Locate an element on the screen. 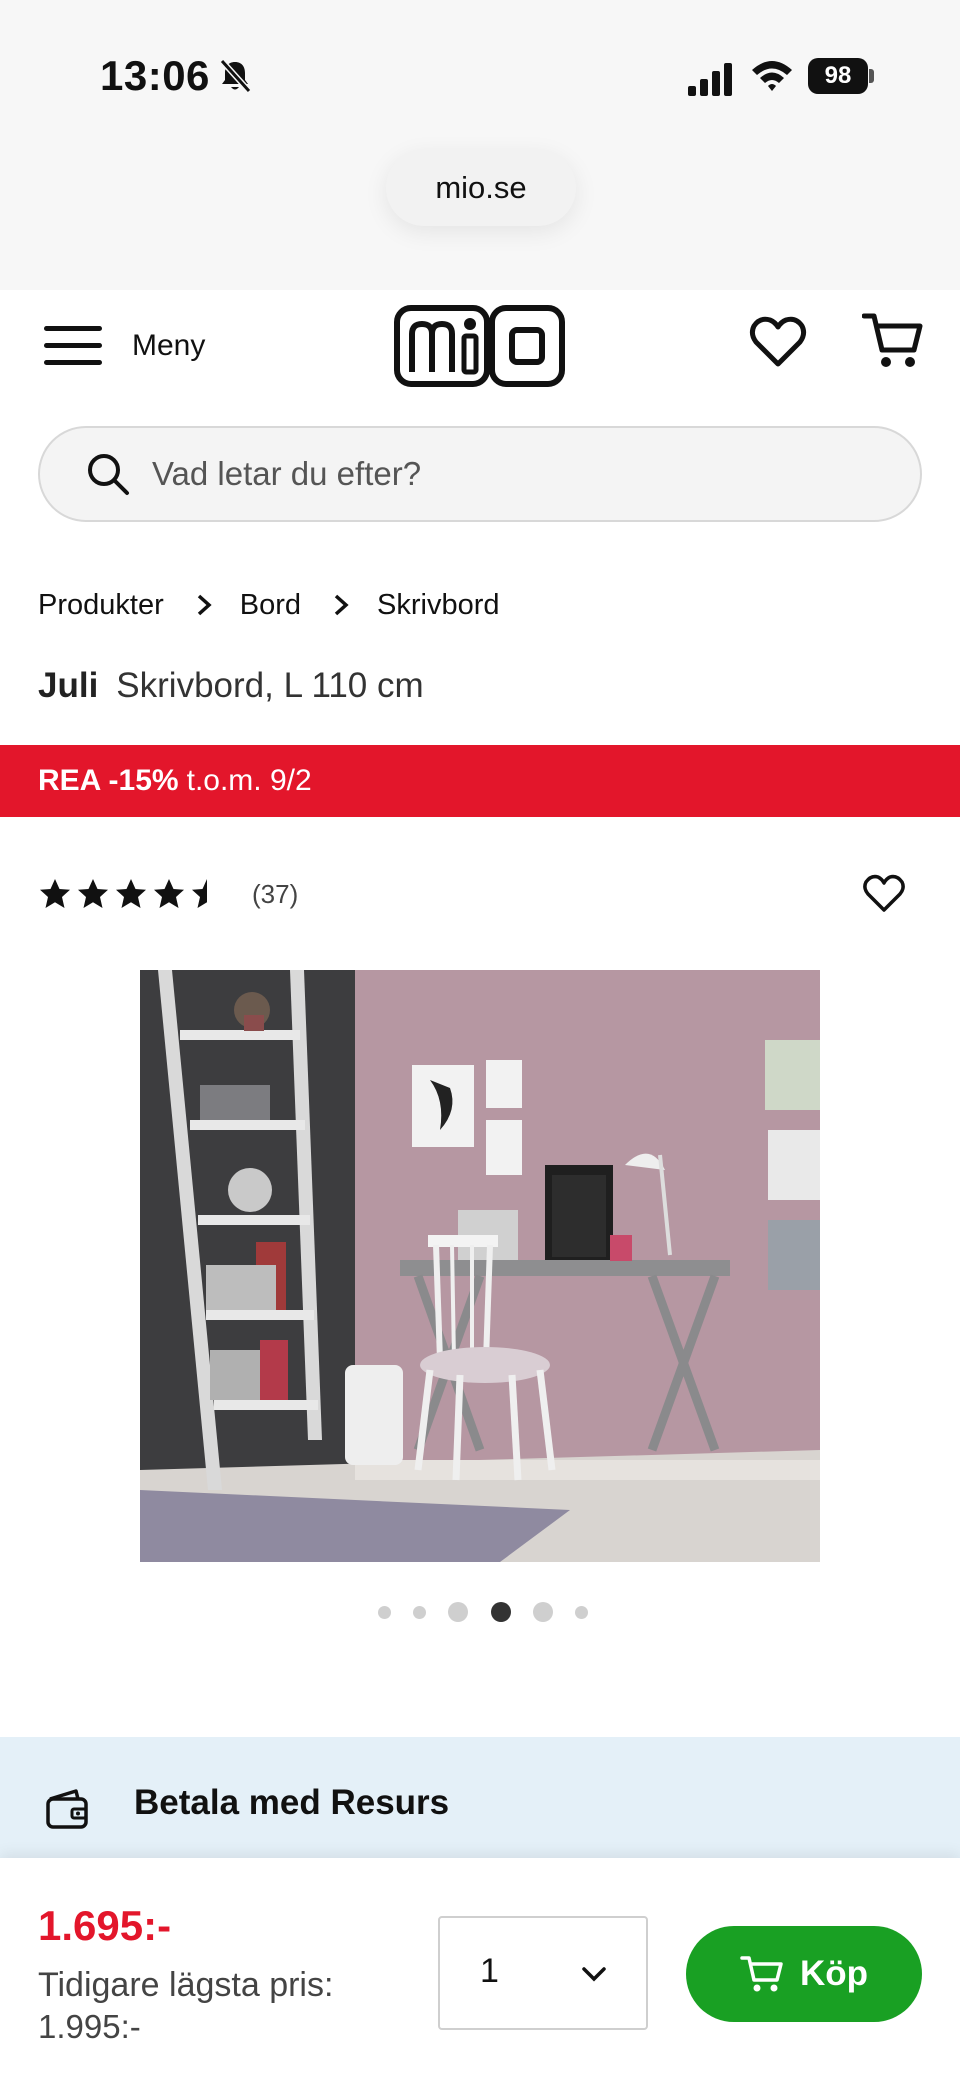  chevron-down-icon is located at coordinates (594, 1974).